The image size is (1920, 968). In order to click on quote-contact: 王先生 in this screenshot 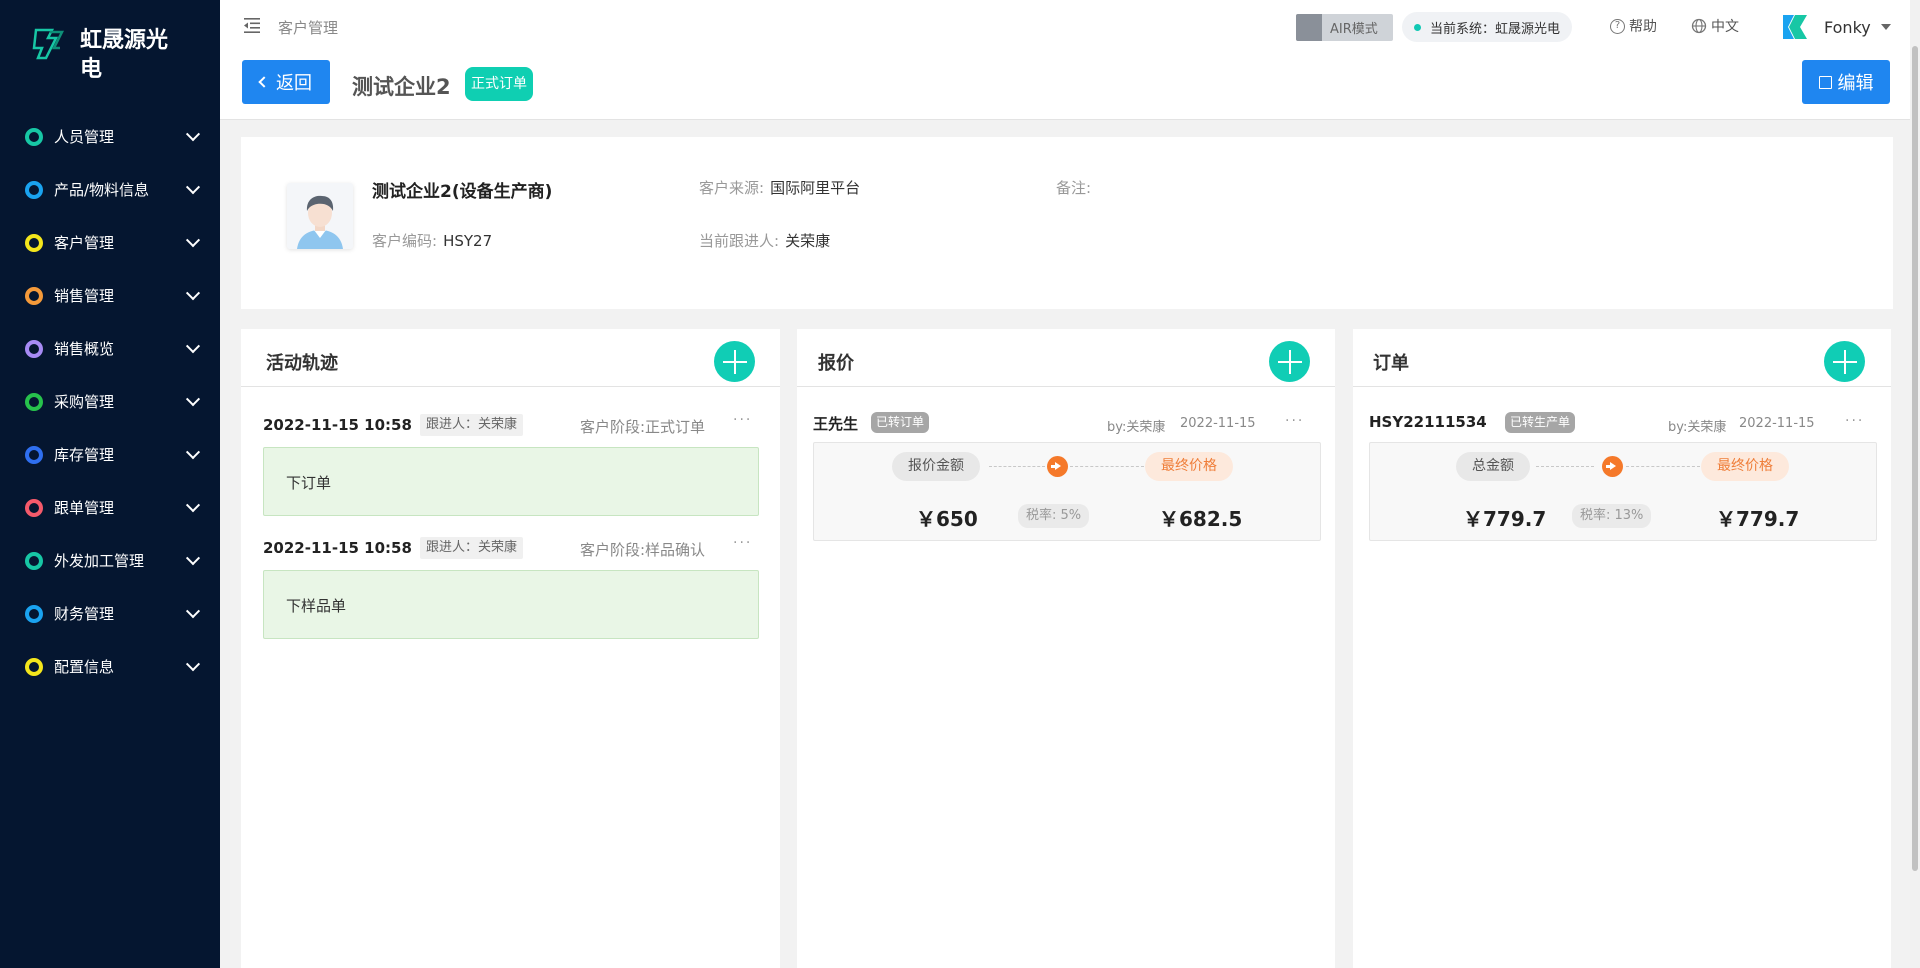, I will do `click(836, 424)`.